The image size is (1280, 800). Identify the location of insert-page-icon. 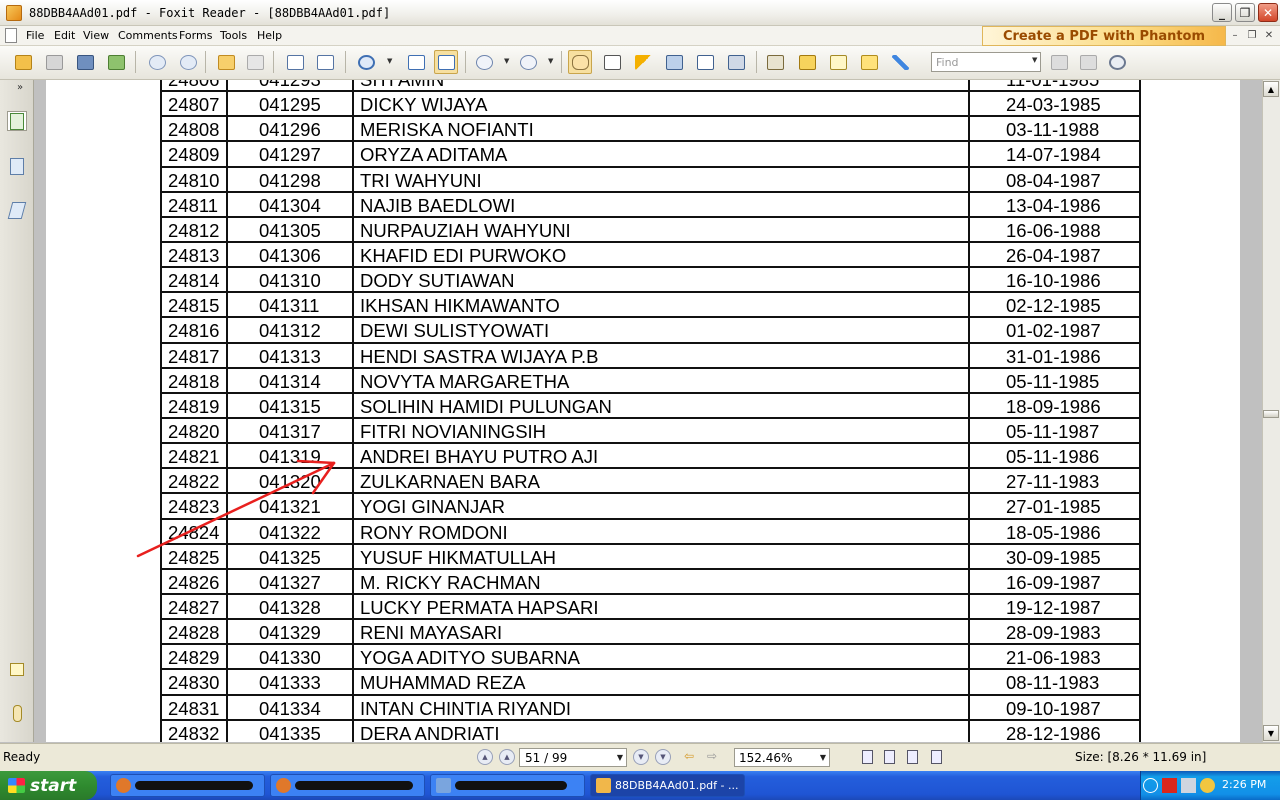
(325, 62).